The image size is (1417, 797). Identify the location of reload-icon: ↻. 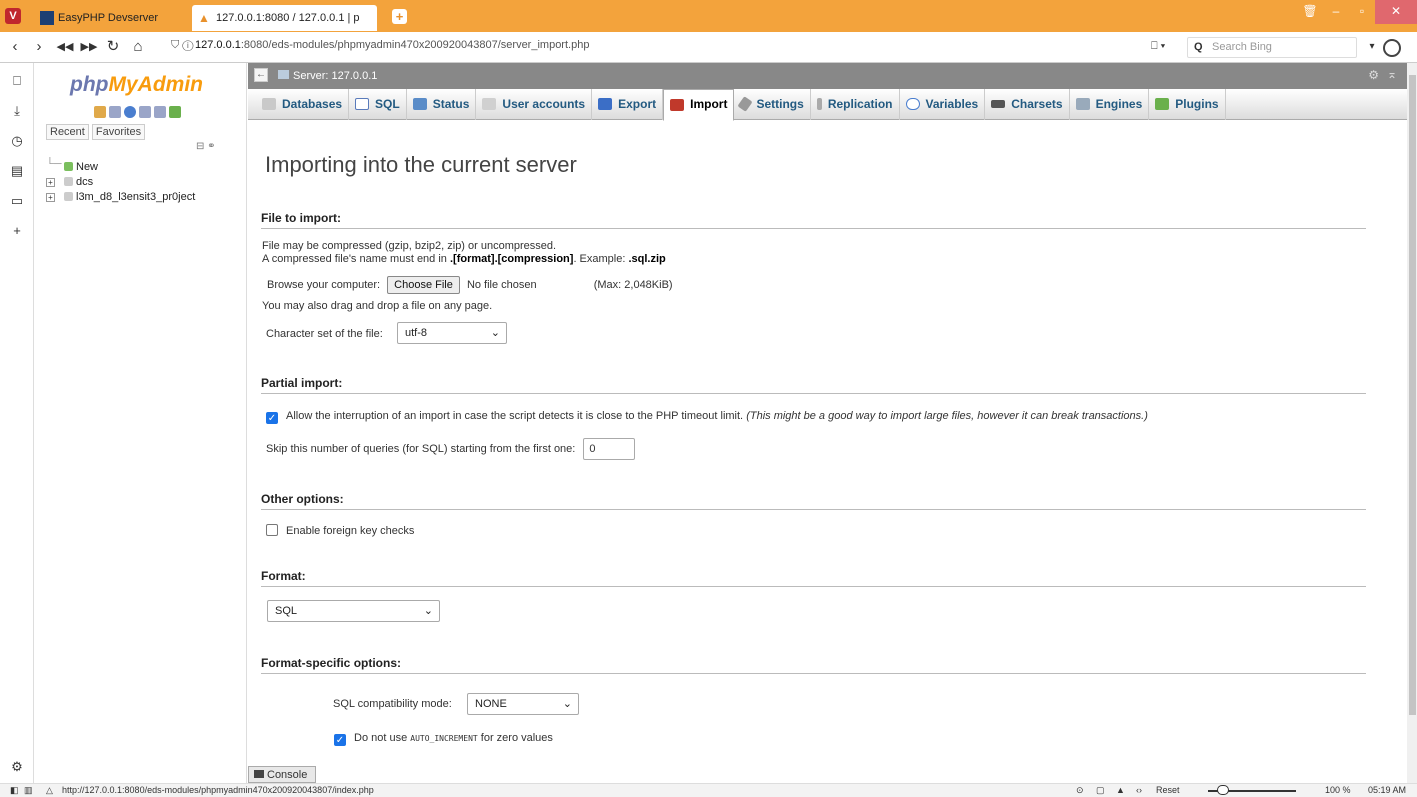
(113, 47).